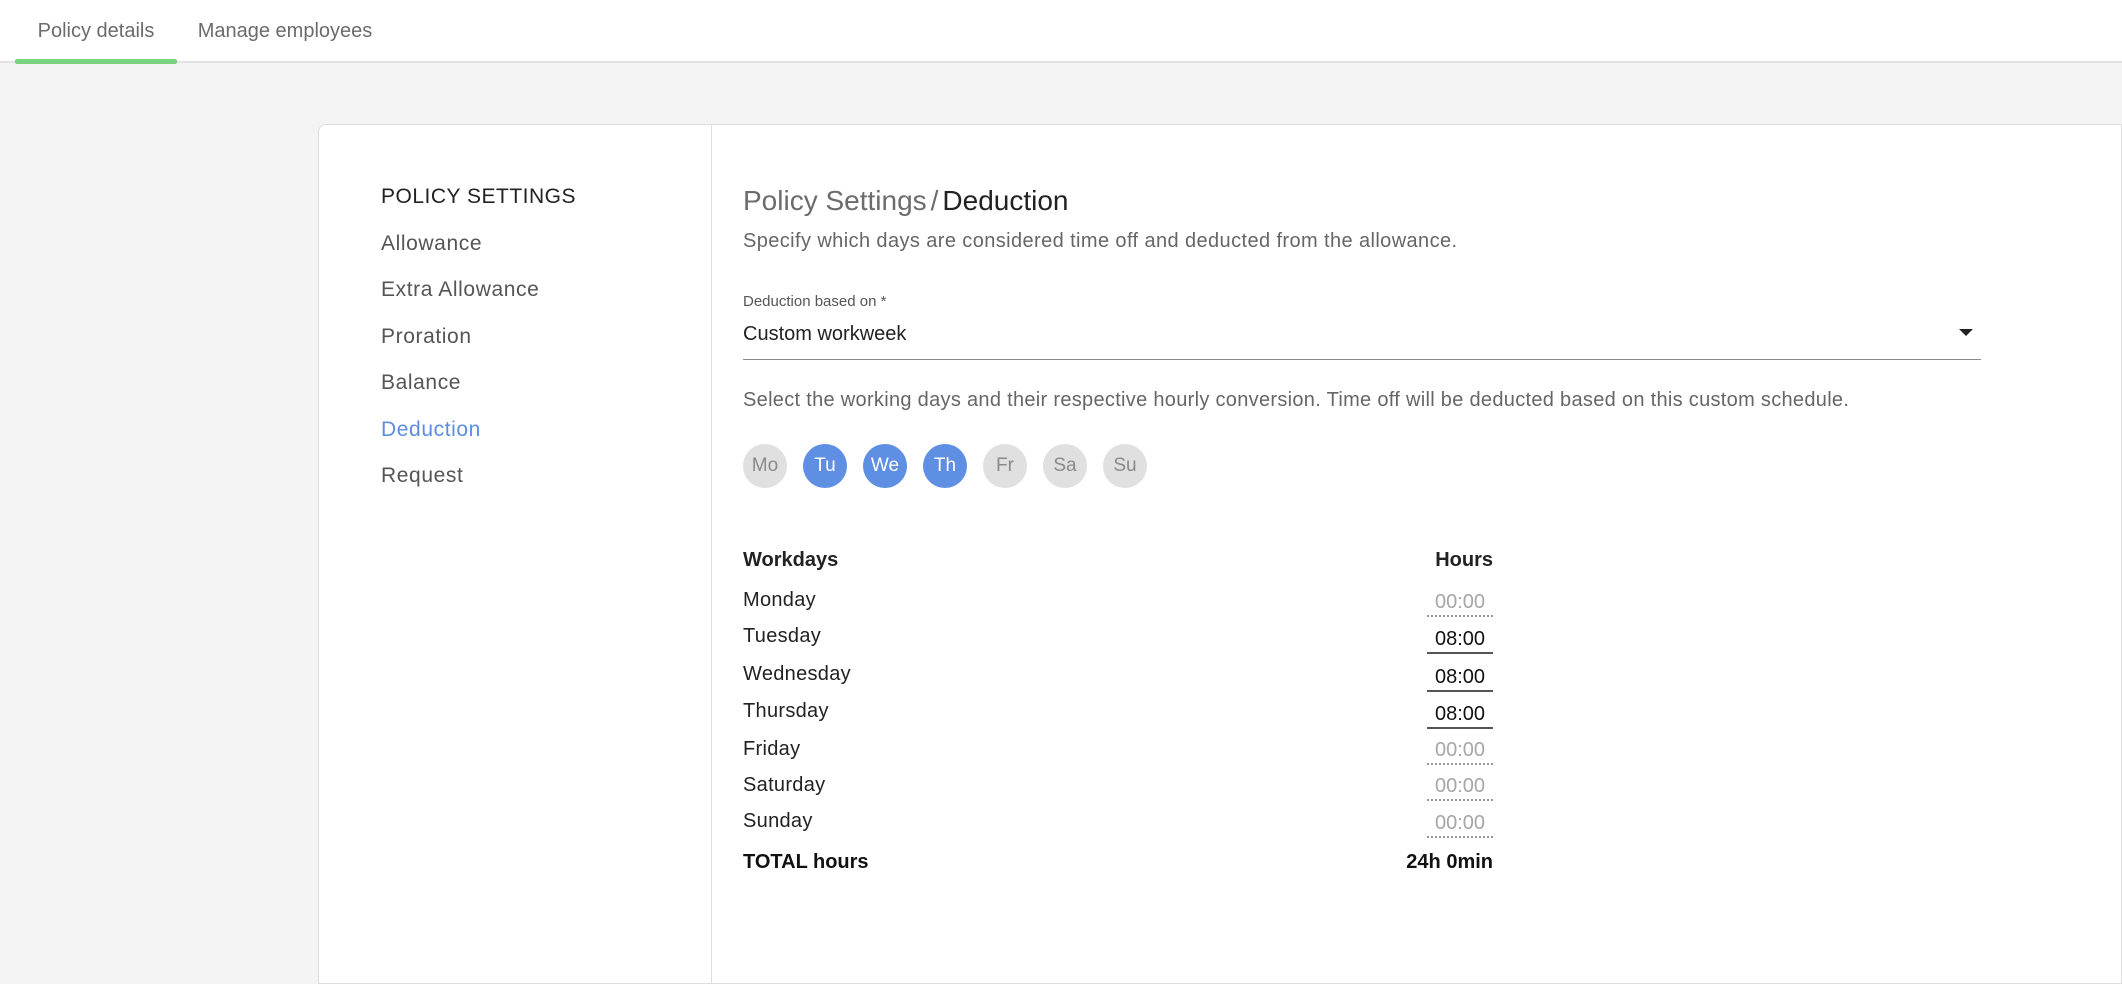 The width and height of the screenshot is (2122, 984). What do you see at coordinates (1460, 677) in the screenshot?
I see `hours-input-wednesday: 08:00` at bounding box center [1460, 677].